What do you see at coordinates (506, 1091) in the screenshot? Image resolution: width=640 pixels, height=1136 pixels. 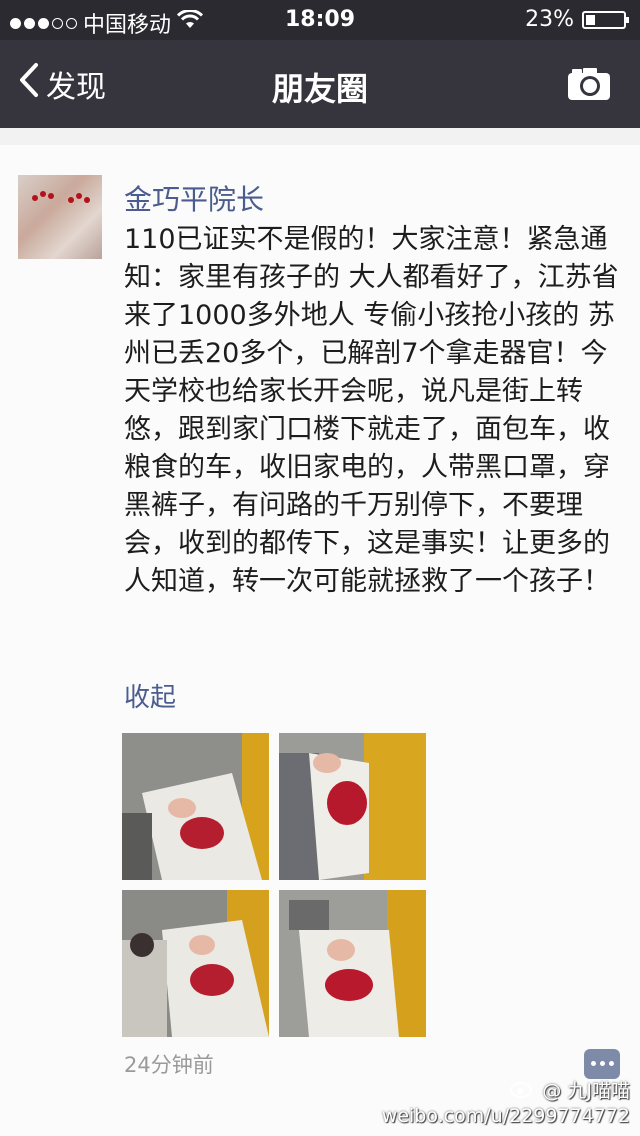 I see `watermark-user: @ 九J喵喵` at bounding box center [506, 1091].